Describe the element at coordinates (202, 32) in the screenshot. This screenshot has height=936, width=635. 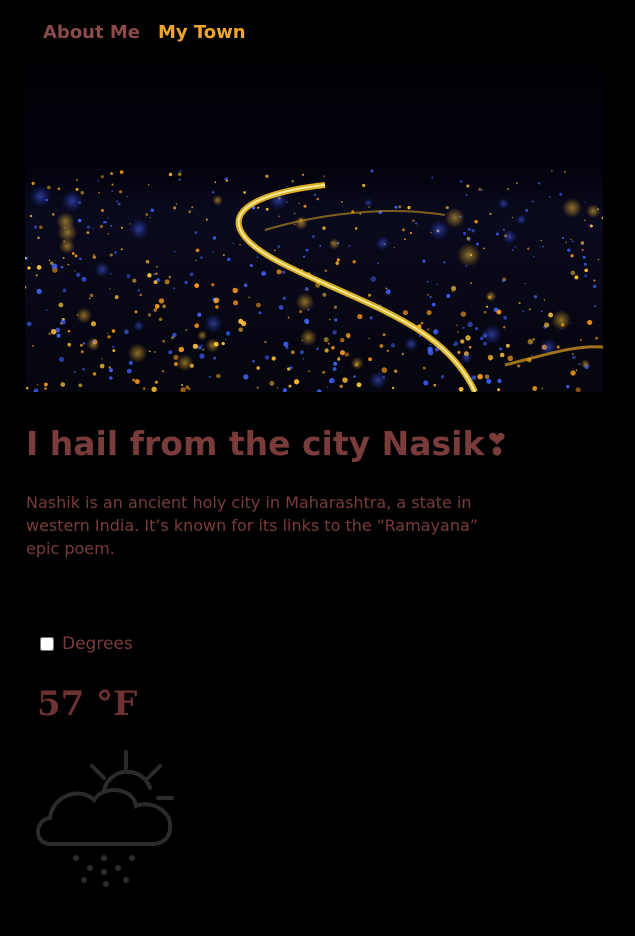
I see `nav-link-my-town: My Town` at that location.